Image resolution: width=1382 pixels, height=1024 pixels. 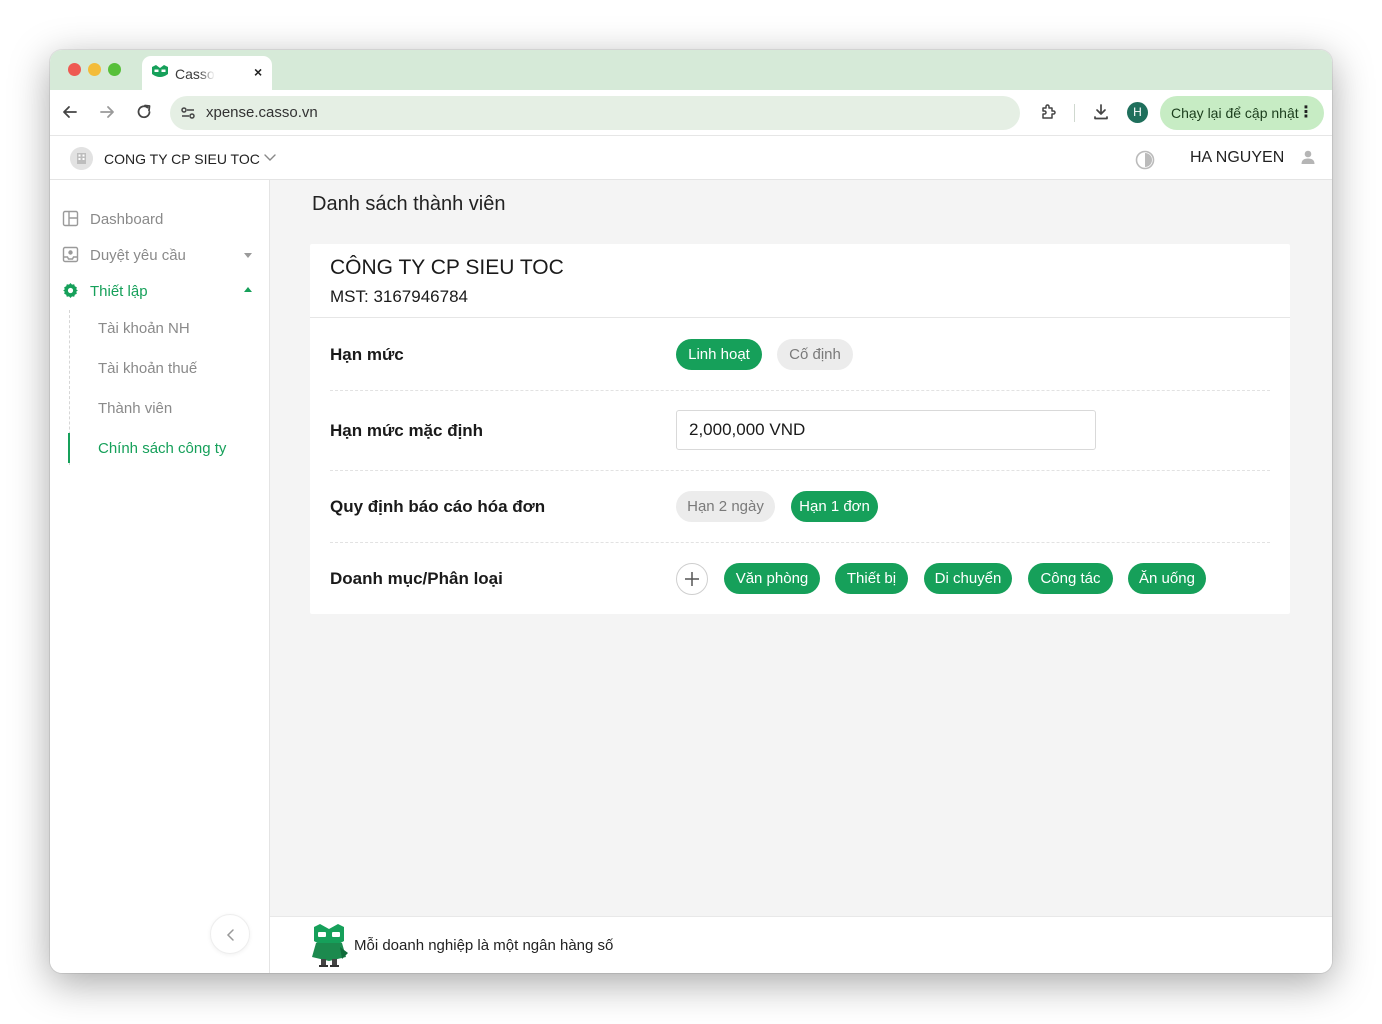 I want to click on collapse-sidebar-button, so click(x=230, y=934).